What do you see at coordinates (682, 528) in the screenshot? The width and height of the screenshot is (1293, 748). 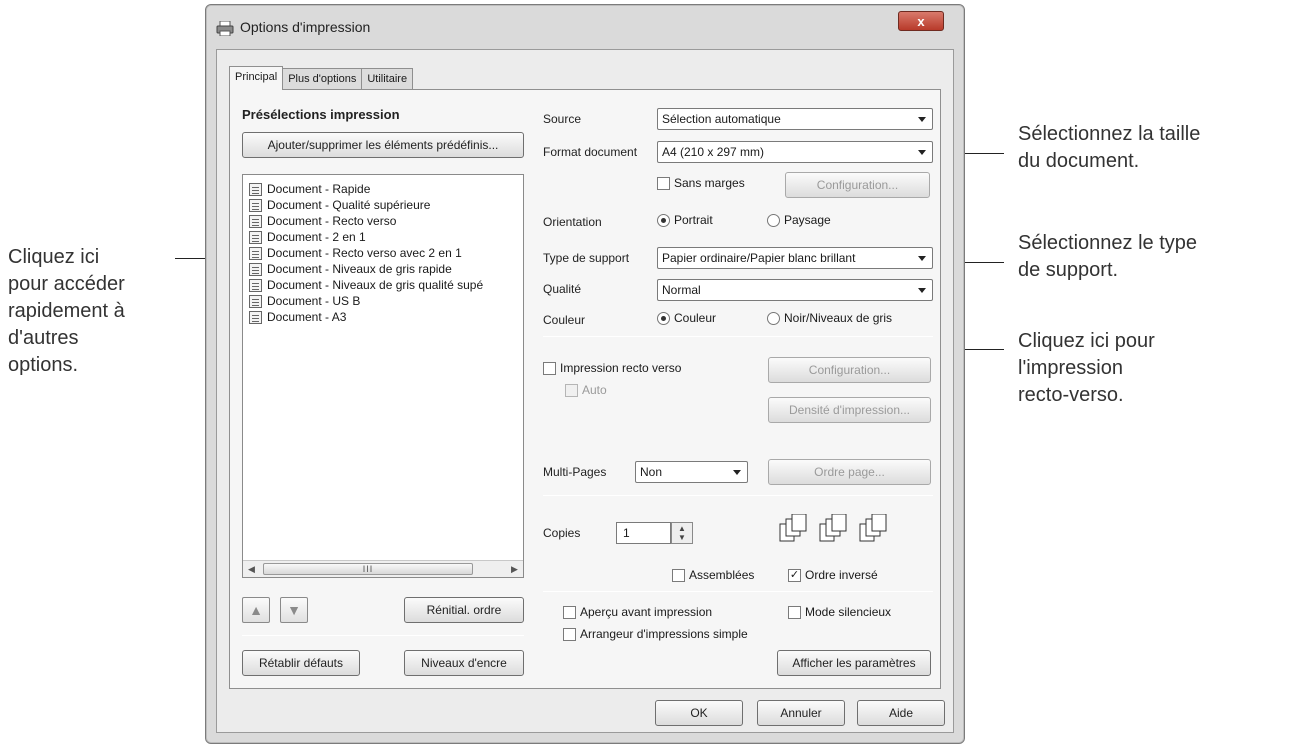 I see `stepper-up-icon: ▲` at bounding box center [682, 528].